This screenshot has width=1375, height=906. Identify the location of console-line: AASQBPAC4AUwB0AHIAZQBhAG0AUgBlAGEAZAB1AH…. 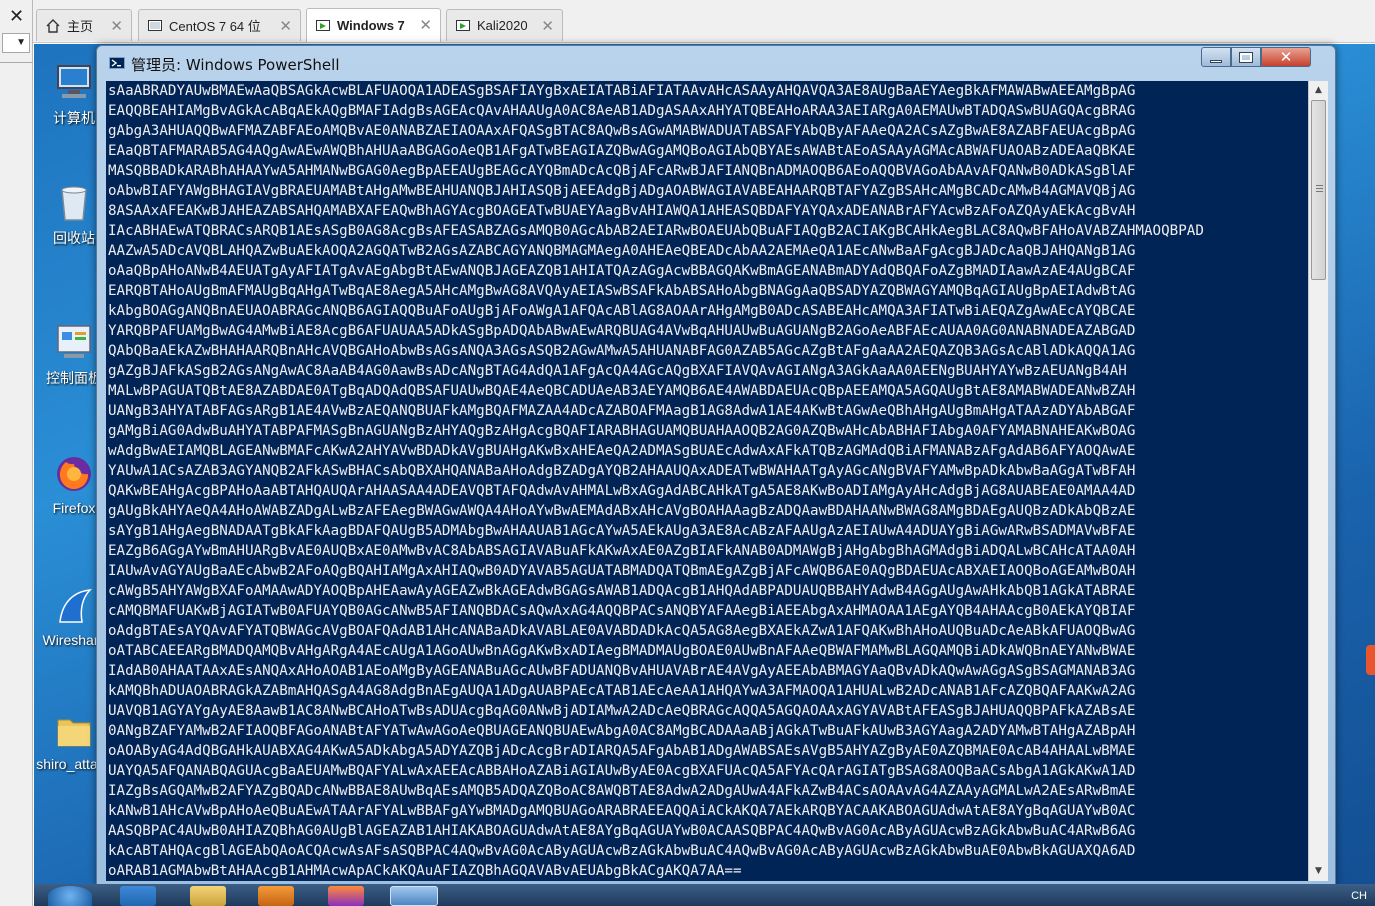
(622, 831).